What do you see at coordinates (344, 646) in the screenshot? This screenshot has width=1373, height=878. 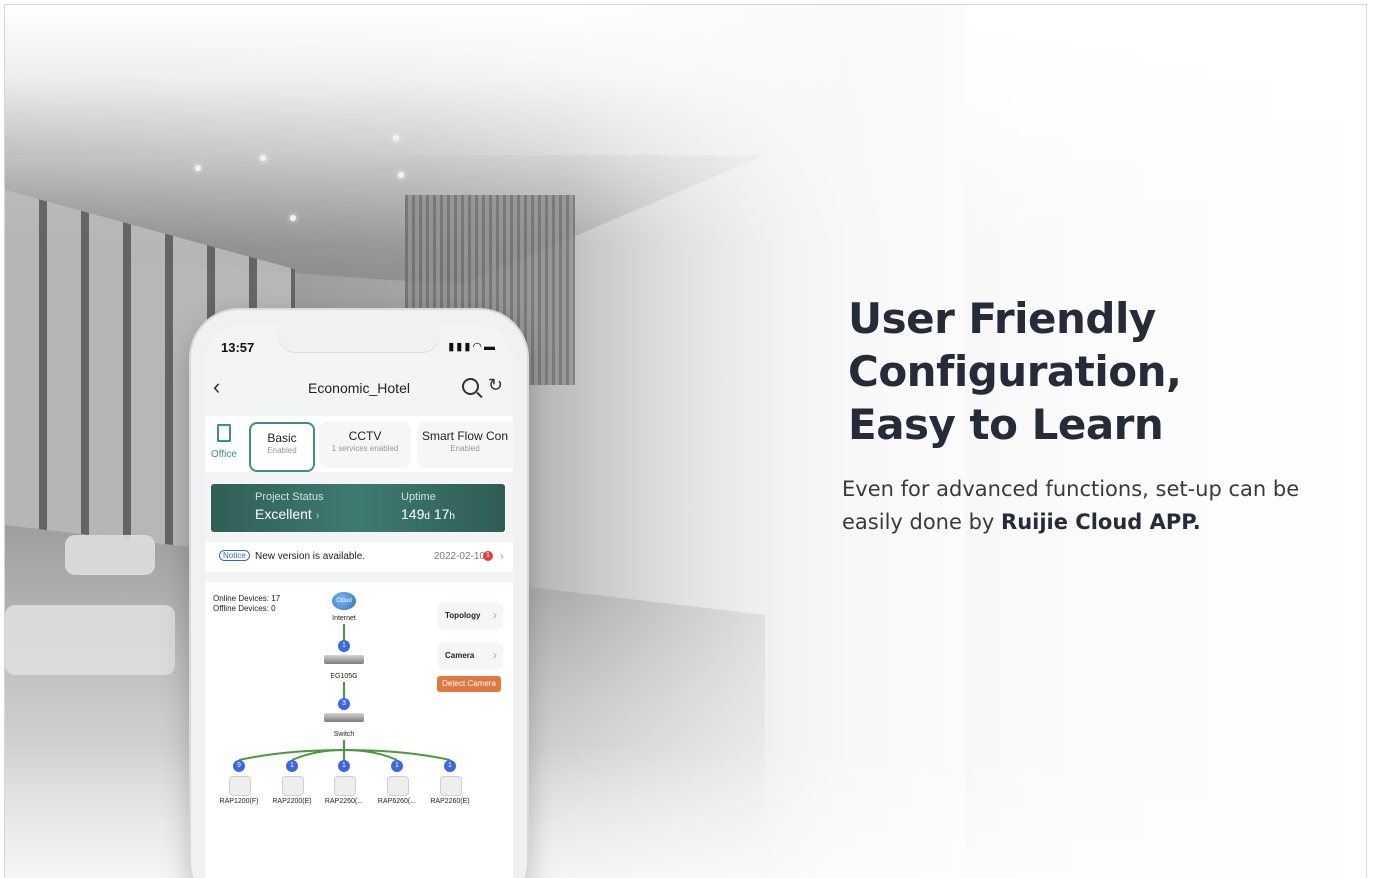 I see `gateway-count-badge: 1` at bounding box center [344, 646].